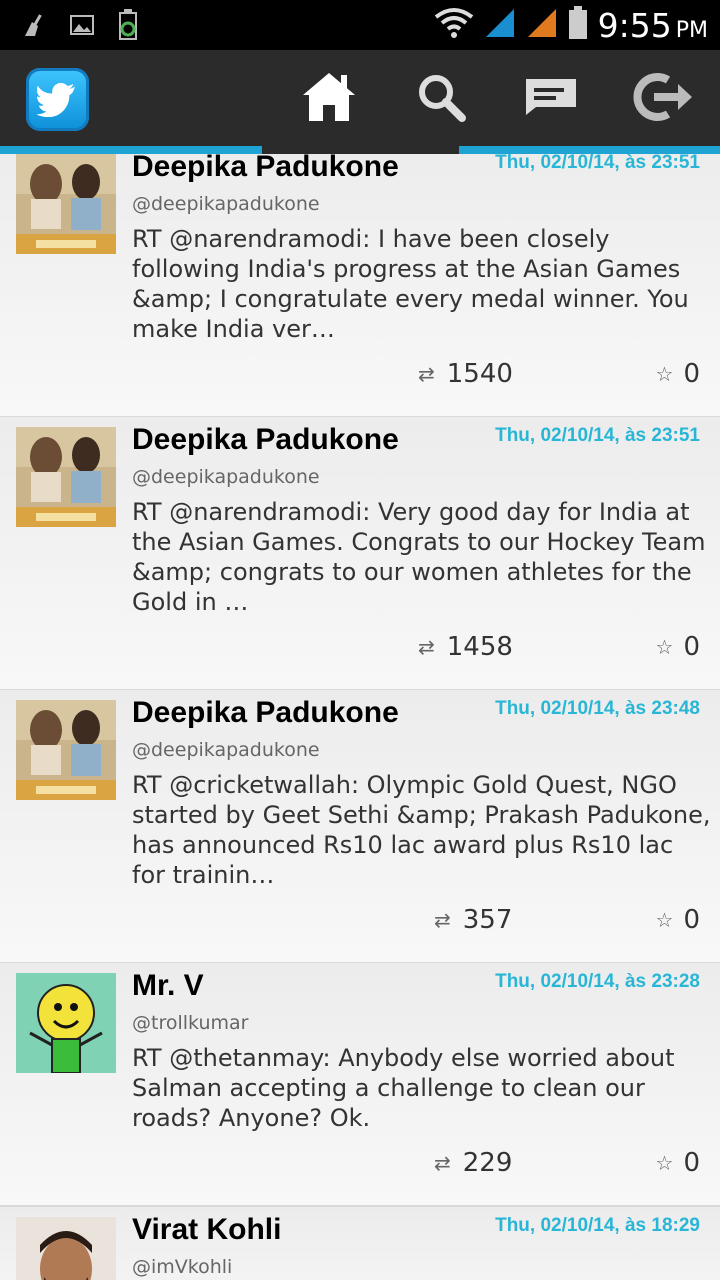 The width and height of the screenshot is (720, 1280). What do you see at coordinates (479, 647) in the screenshot?
I see `retweet-count-value: 1458` at bounding box center [479, 647].